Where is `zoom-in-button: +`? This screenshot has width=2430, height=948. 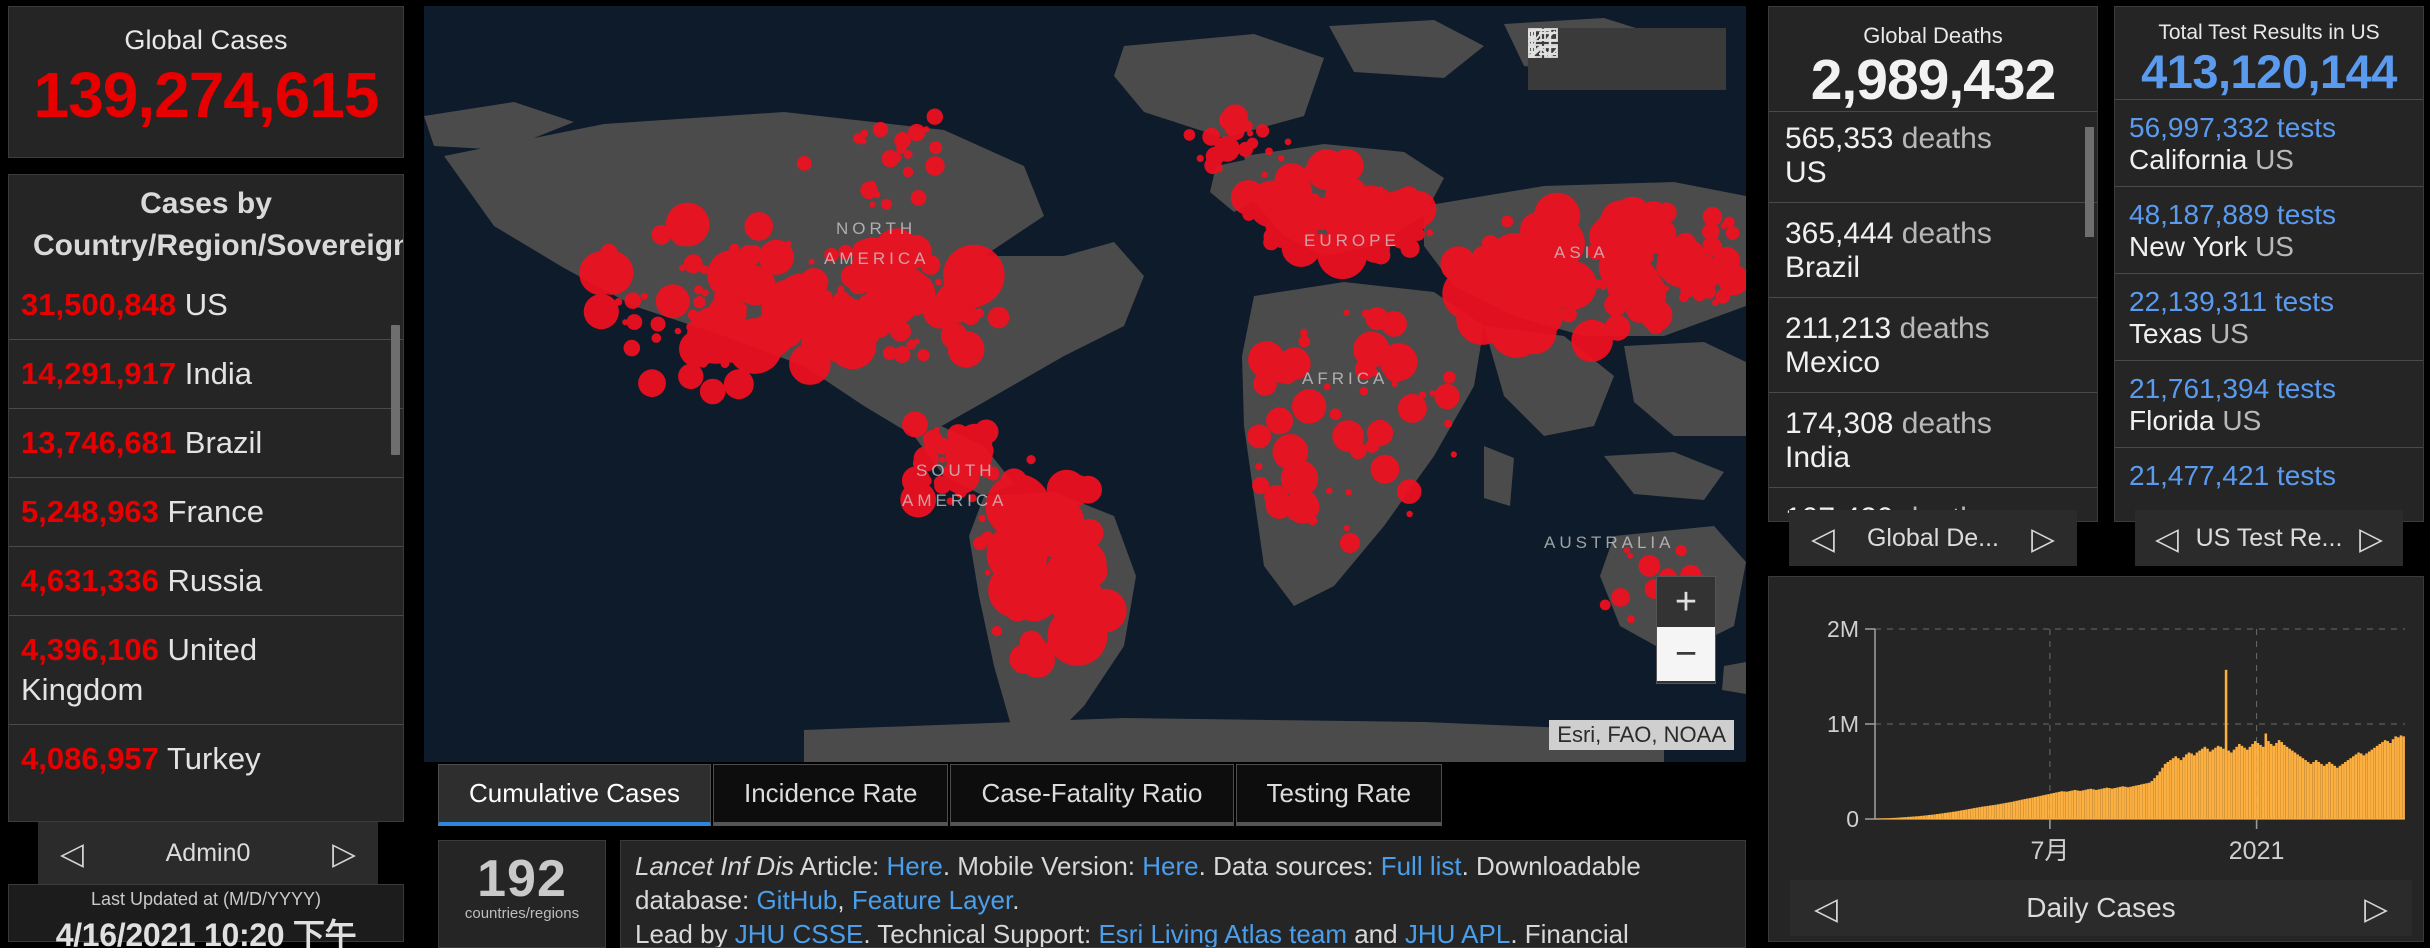 zoom-in-button: + is located at coordinates (1686, 602).